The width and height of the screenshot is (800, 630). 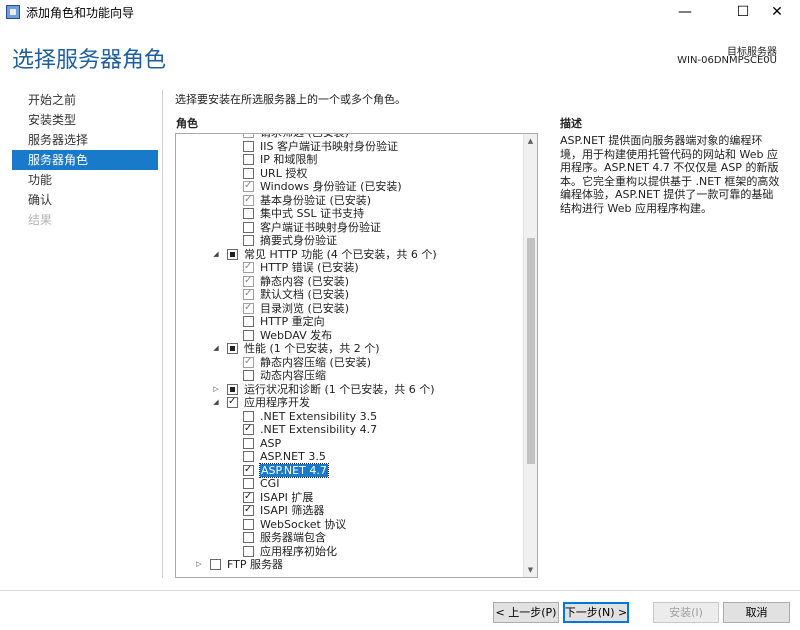 What do you see at coordinates (255, 565) in the screenshot?
I see `role-label: FTP 服务器` at bounding box center [255, 565].